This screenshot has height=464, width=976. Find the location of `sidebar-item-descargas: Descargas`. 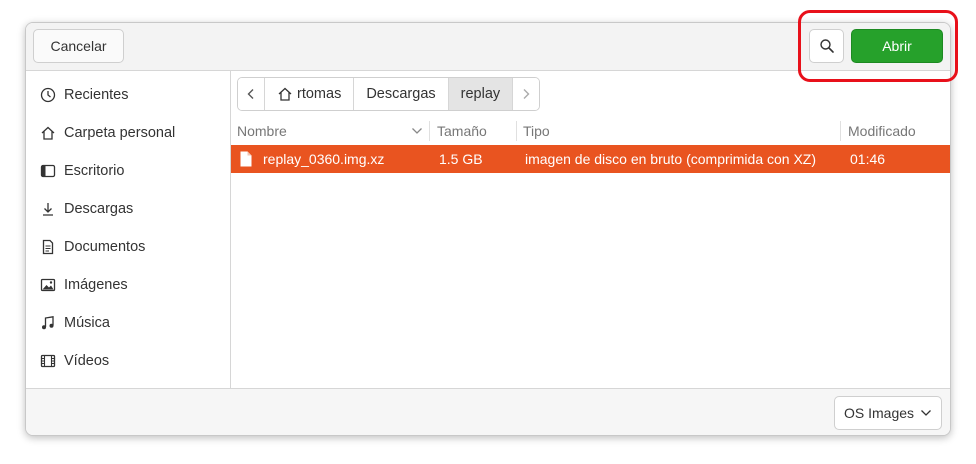

sidebar-item-descargas: Descargas is located at coordinates (128, 209).